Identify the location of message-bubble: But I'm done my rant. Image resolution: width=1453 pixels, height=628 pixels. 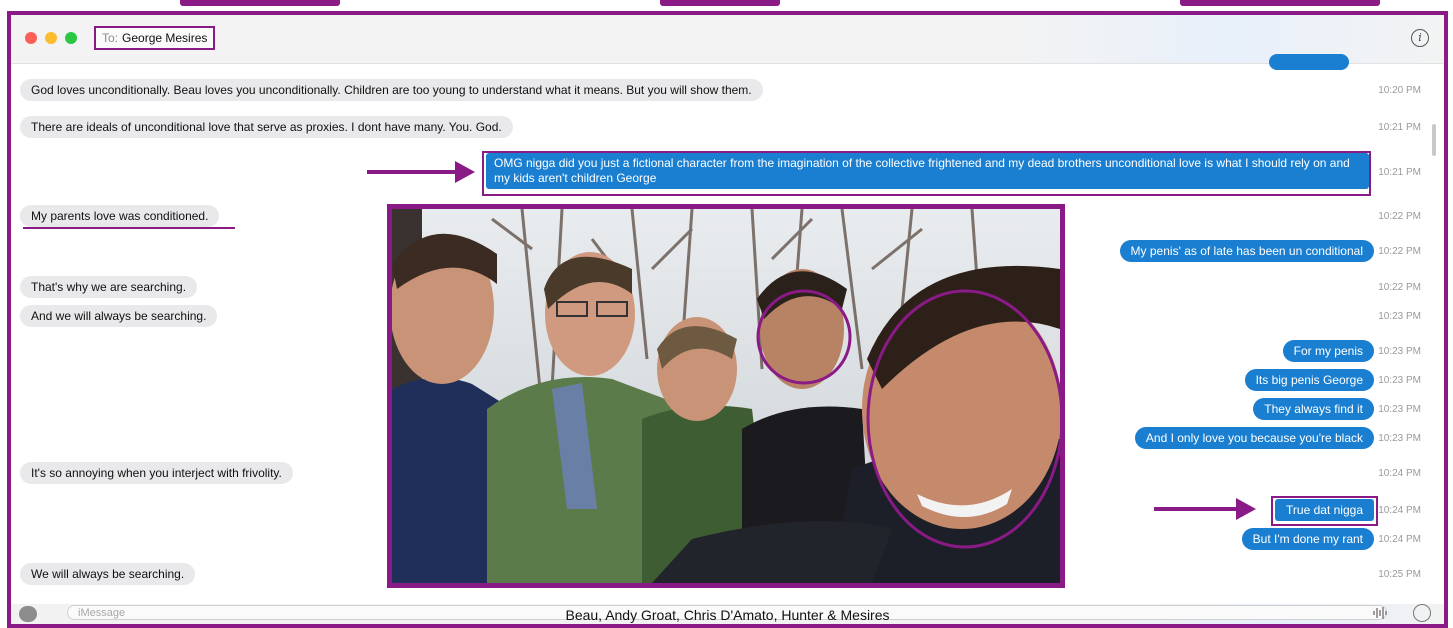
(1307, 539).